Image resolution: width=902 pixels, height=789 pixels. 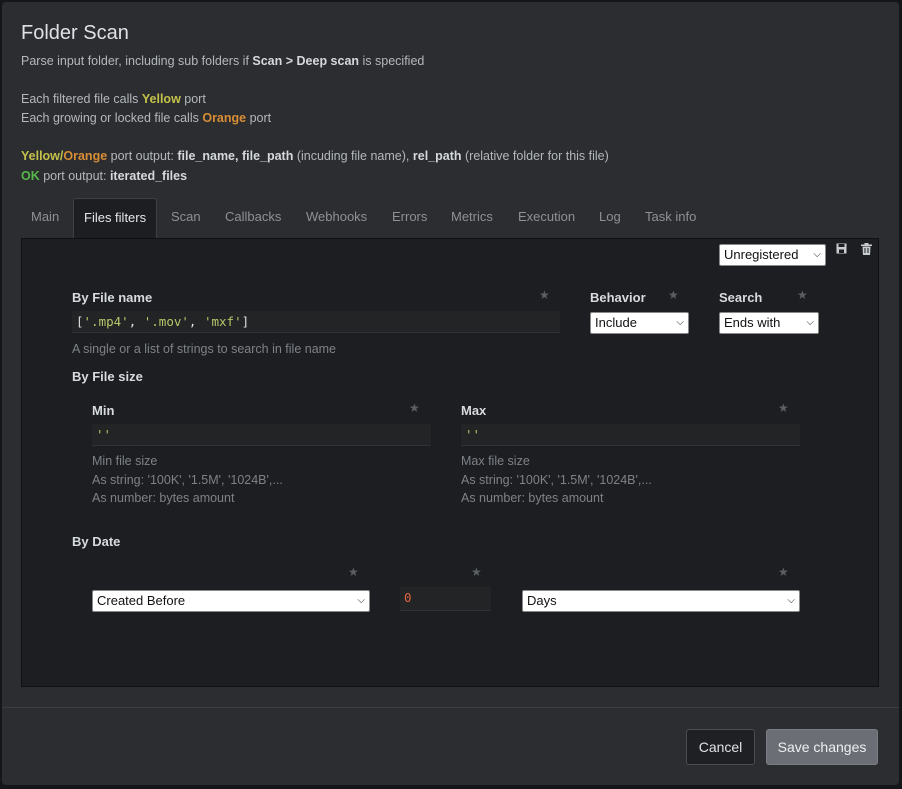 What do you see at coordinates (141, 600) in the screenshot?
I see `date-mode-value: Created Before` at bounding box center [141, 600].